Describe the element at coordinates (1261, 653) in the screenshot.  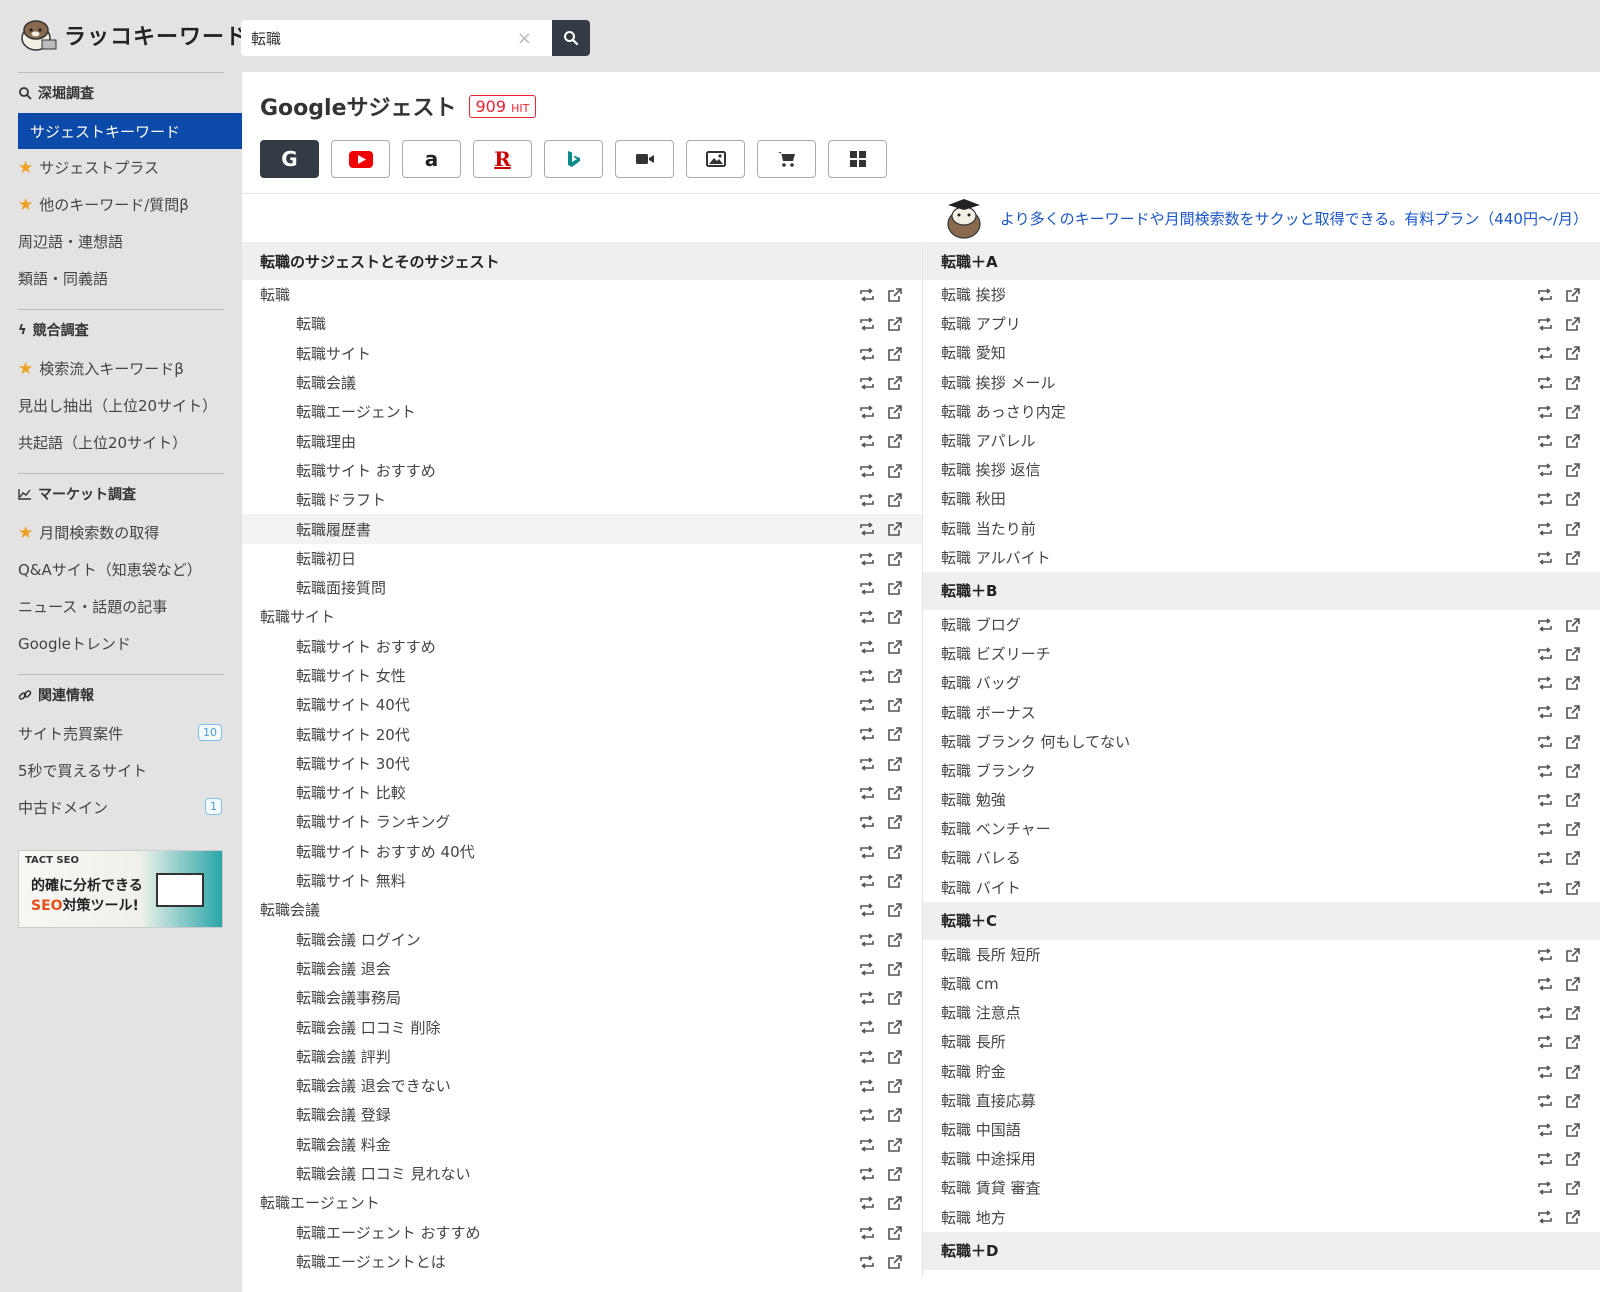
I see `keyword-row: 転職 ビズリーチ` at that location.